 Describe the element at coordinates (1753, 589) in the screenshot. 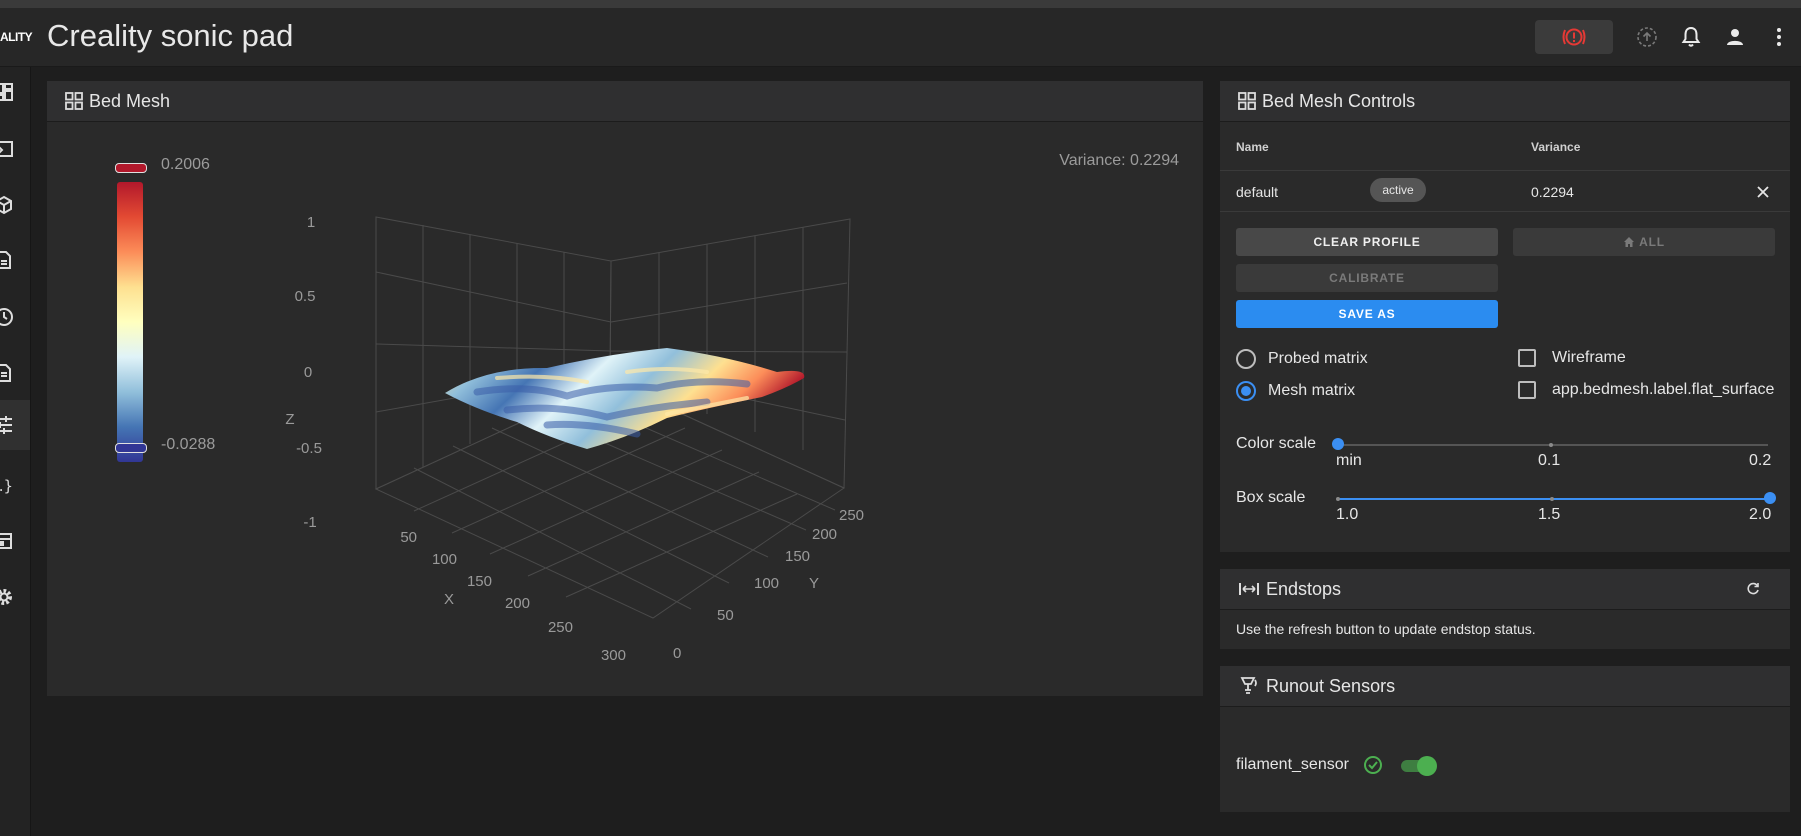

I see `refresh-icon` at that location.